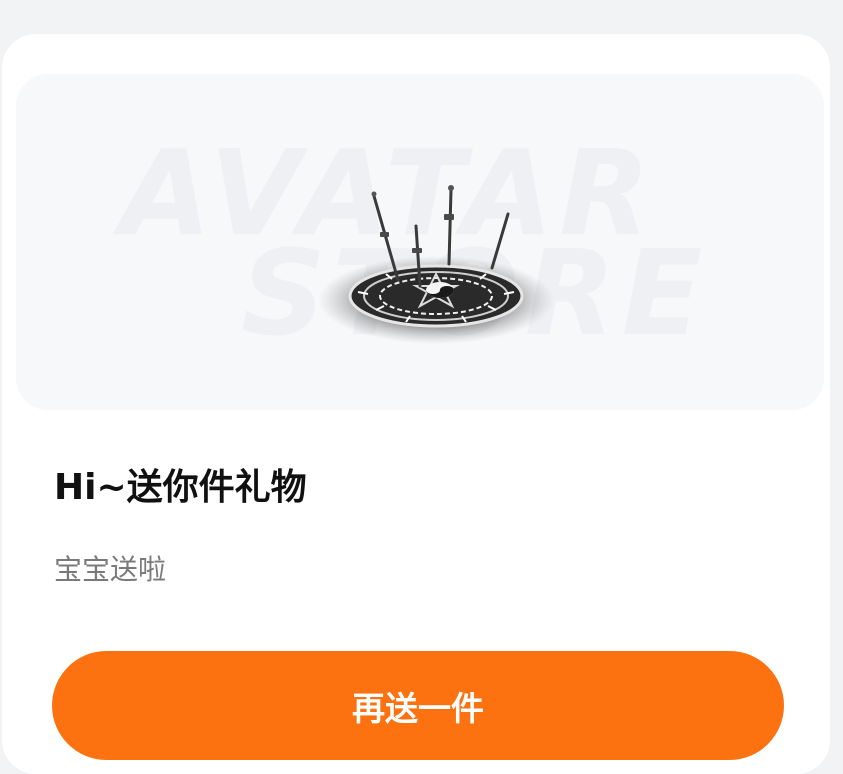 This screenshot has width=843, height=774. I want to click on gift-title: Hi~送你件礼物, so click(180, 487).